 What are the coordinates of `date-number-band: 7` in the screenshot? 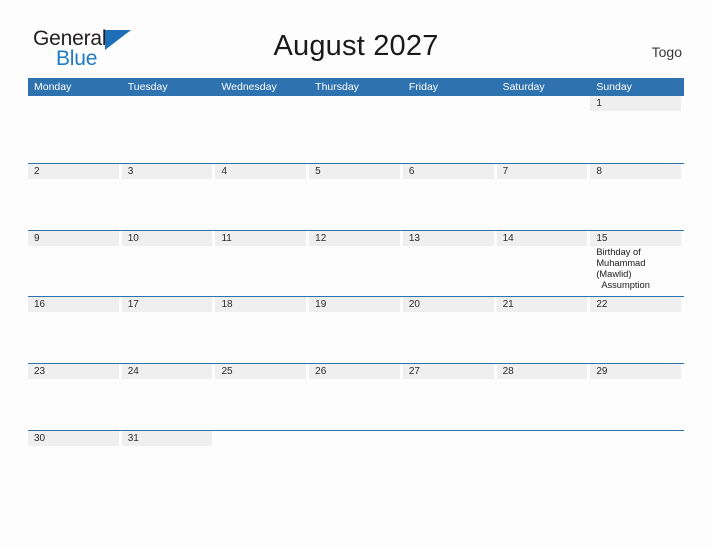 It's located at (542, 171).